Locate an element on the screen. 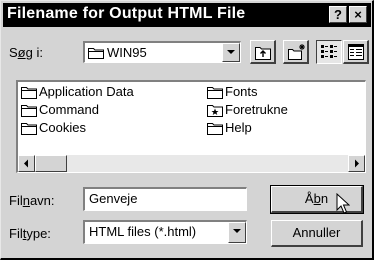 This screenshot has width=374, height=260. look-in-label: Søg i: is located at coordinates (26, 52).